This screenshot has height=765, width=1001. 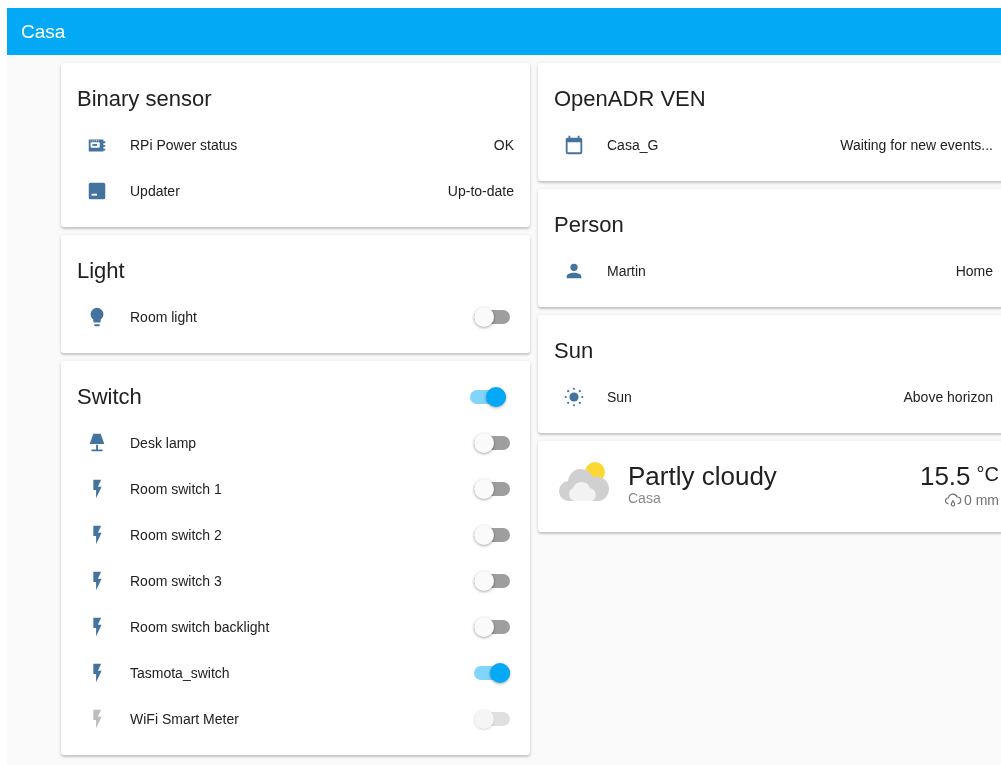 I want to click on entity-name: Tasmota_switch, so click(x=180, y=673).